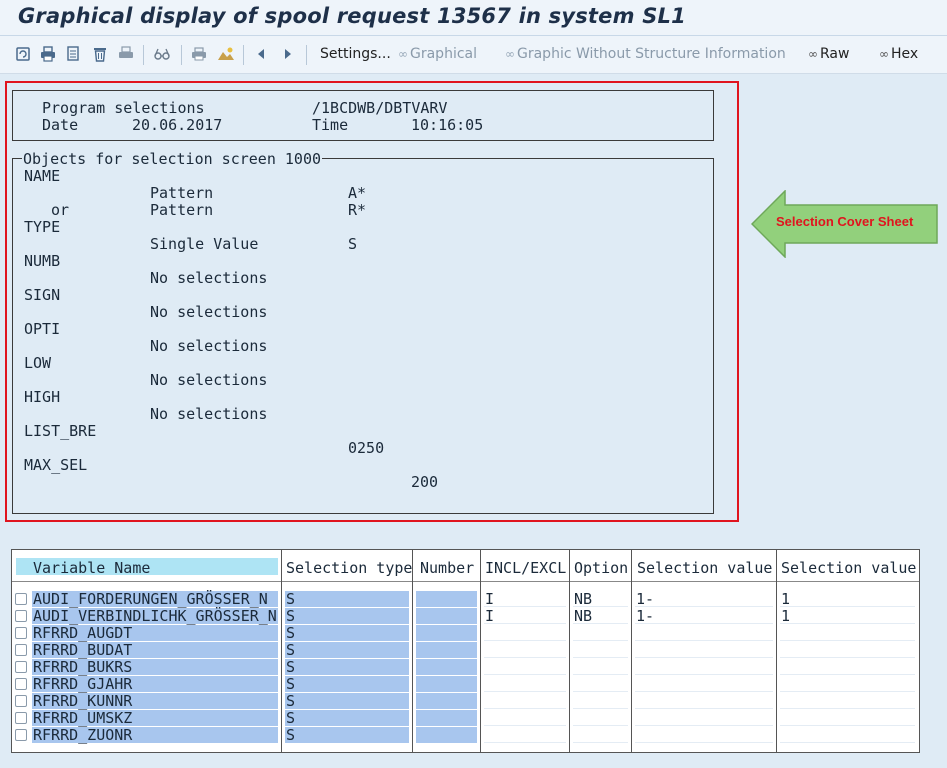 Image resolution: width=947 pixels, height=768 pixels. Describe the element at coordinates (38, 363) in the screenshot. I see `field-low: LOW` at that location.